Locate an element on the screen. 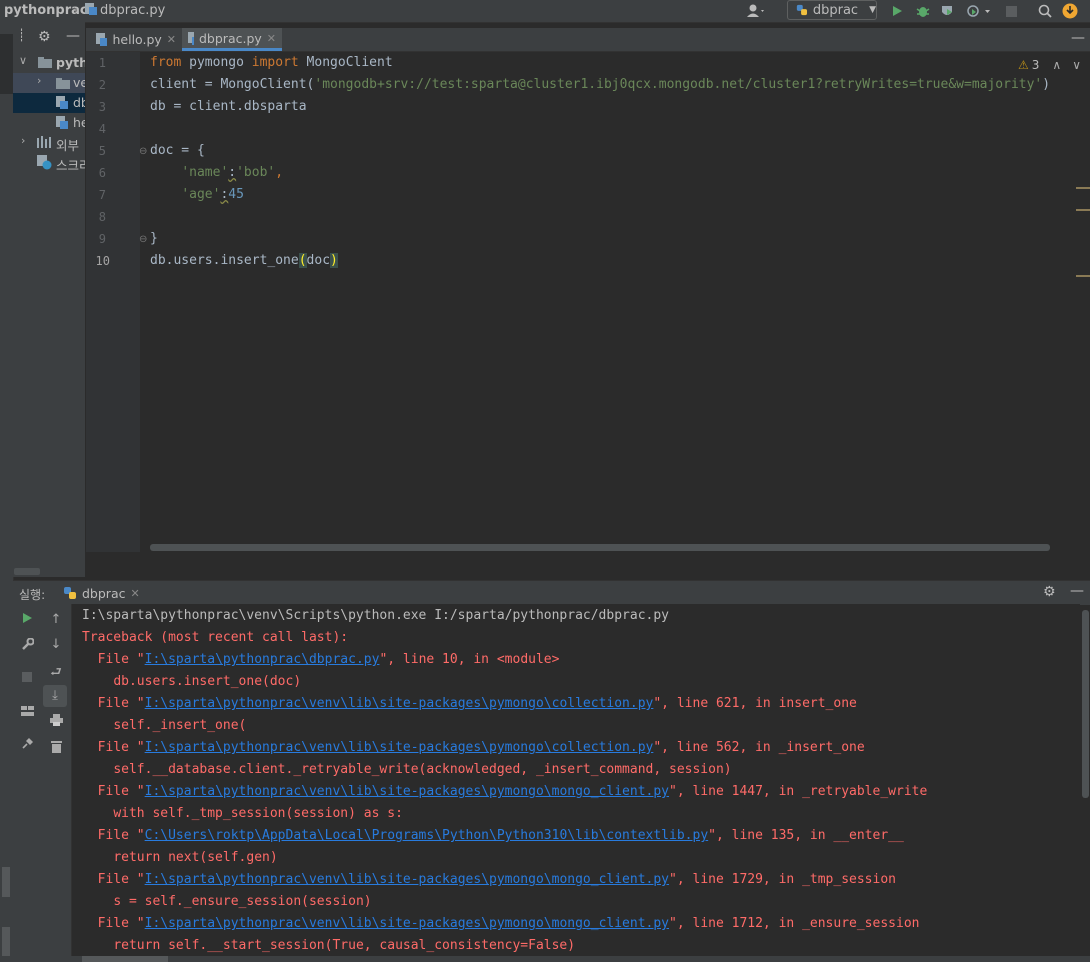 The image size is (1090, 962). update-icon is located at coordinates (1070, 11).